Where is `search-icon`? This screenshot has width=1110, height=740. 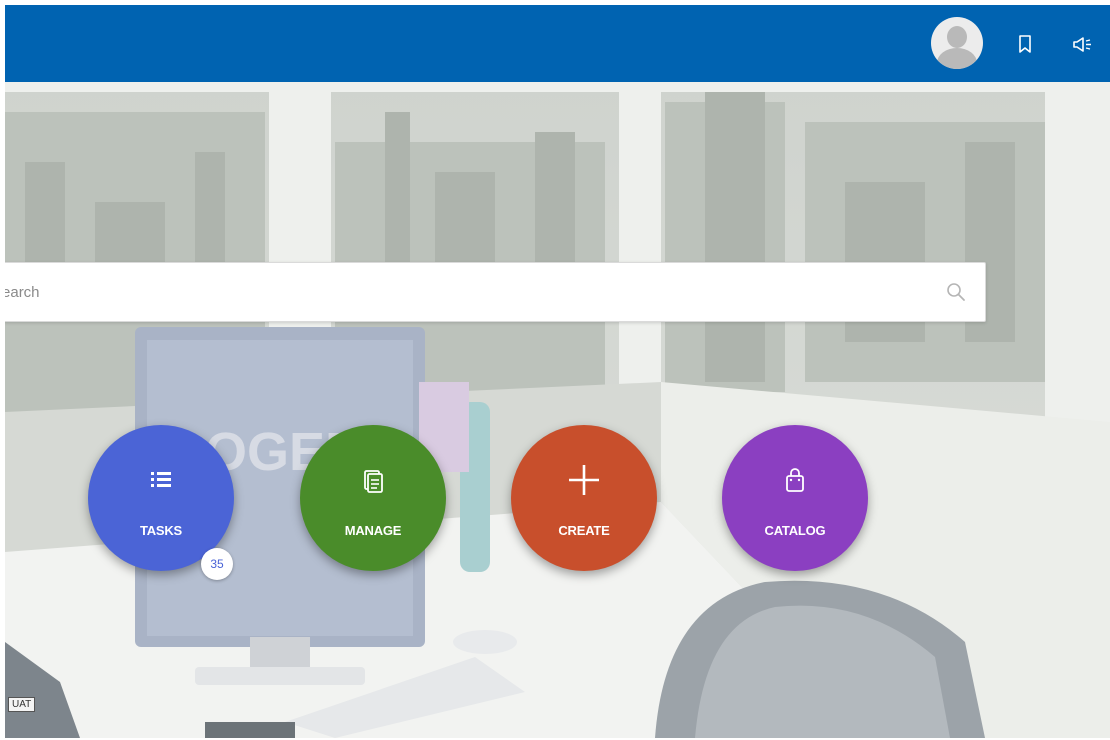 search-icon is located at coordinates (956, 292).